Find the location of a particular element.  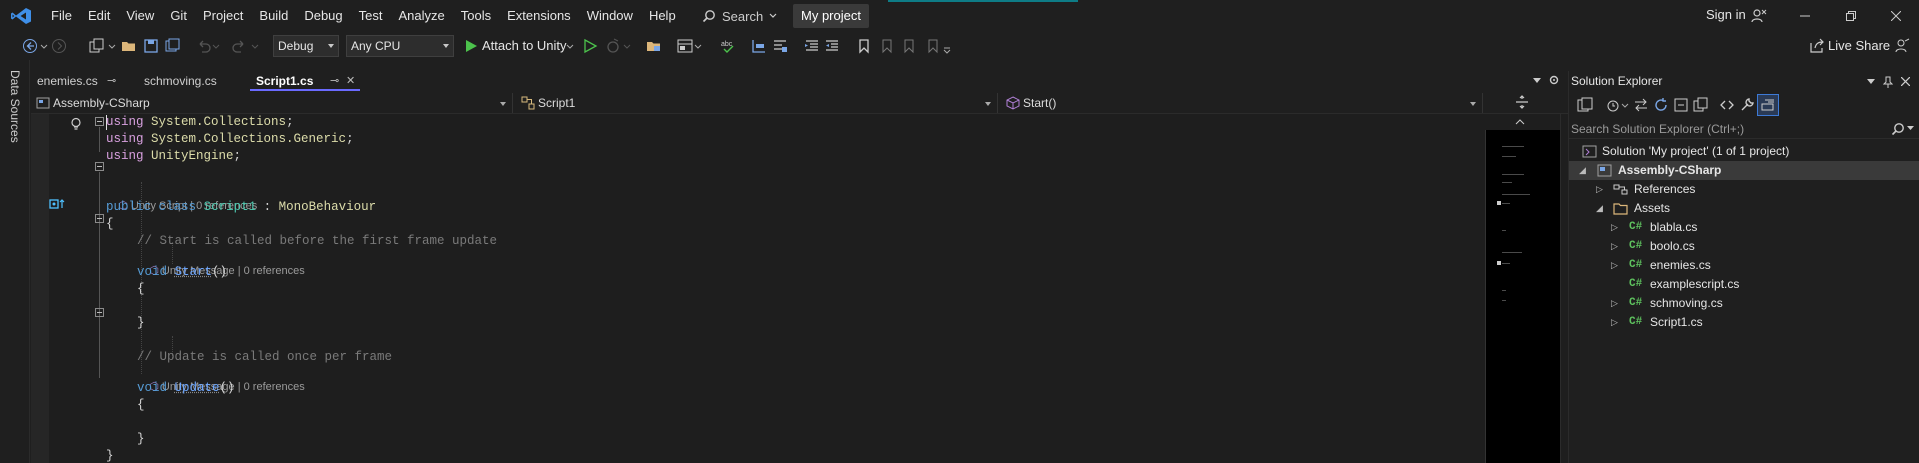

solution-platform-select: Any CPU is located at coordinates (400, 46).